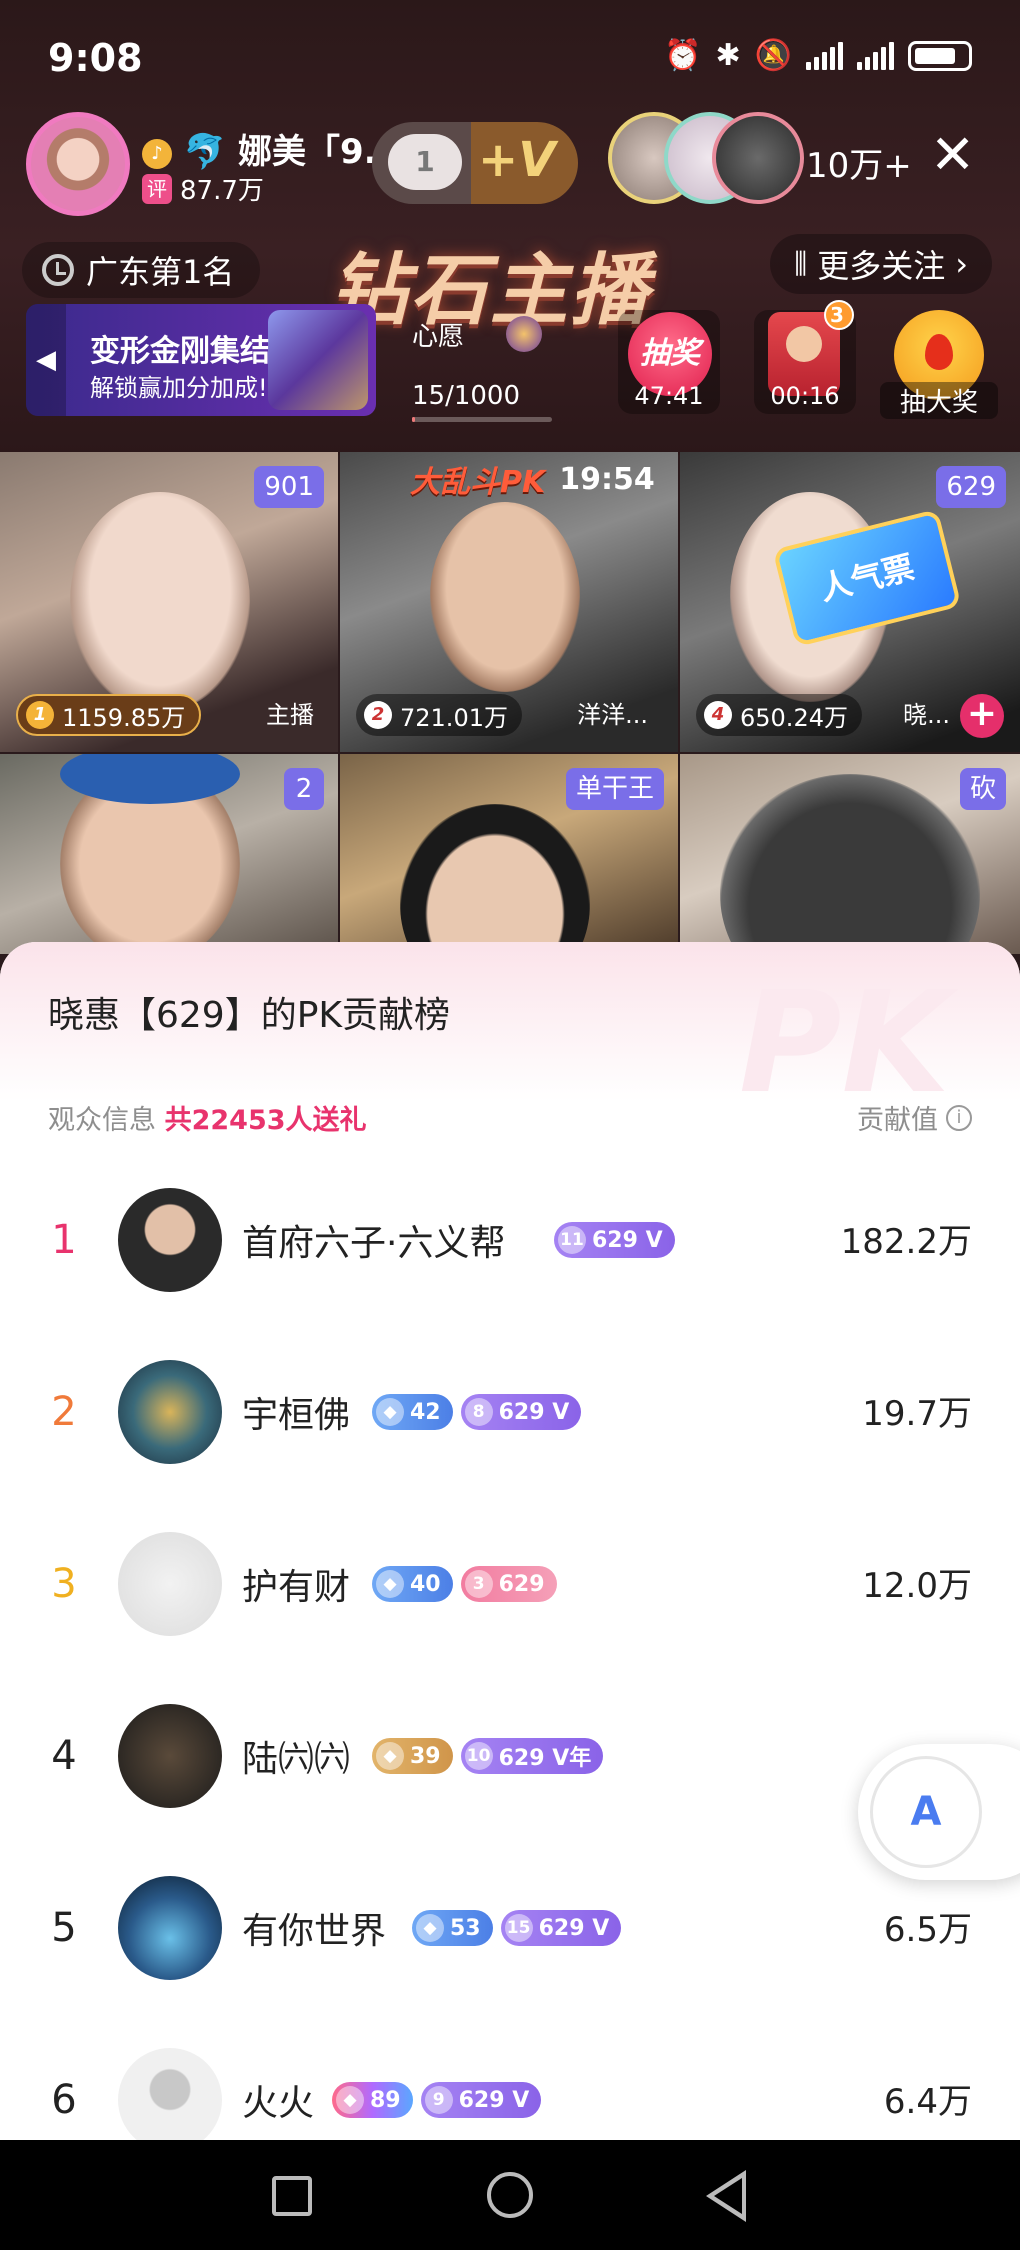 The height and width of the screenshot is (2250, 1020). I want to click on level-badge: 11 629 V, so click(614, 1240).